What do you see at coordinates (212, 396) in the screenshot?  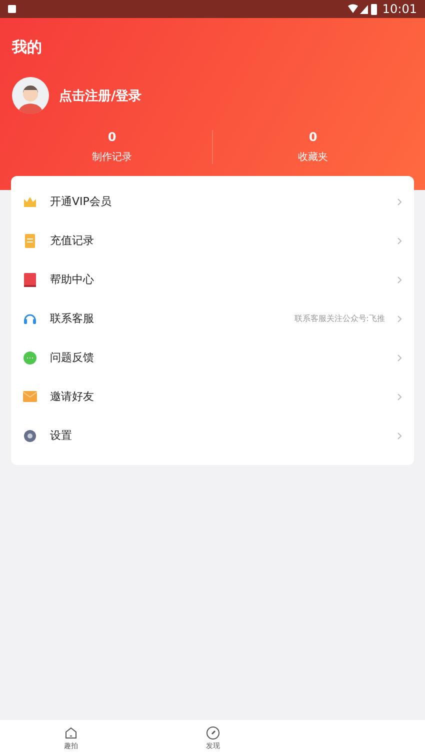 I see `menu-item: 邀请好友` at bounding box center [212, 396].